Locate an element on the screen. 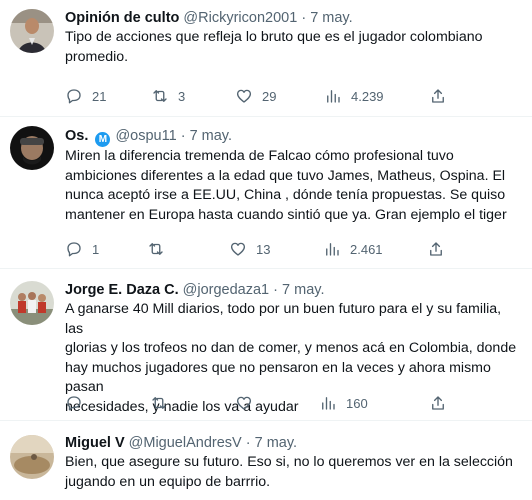 The image size is (532, 500). author-name: Miguel V is located at coordinates (95, 443).